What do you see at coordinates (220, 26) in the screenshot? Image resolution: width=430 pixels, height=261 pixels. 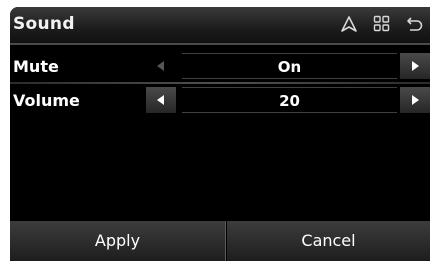 I see `title-bar: Sound` at bounding box center [220, 26].